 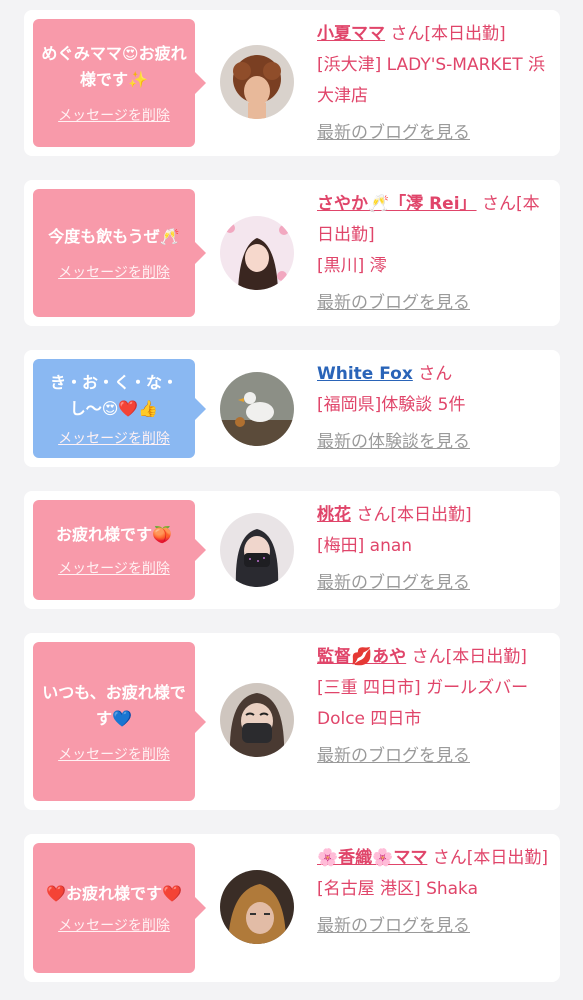 I want to click on sender-info: さやか🥂「澪 Rei」 さん[本日出勤] [黒川] 澪 最新のブログを見る, so click(x=433, y=254).